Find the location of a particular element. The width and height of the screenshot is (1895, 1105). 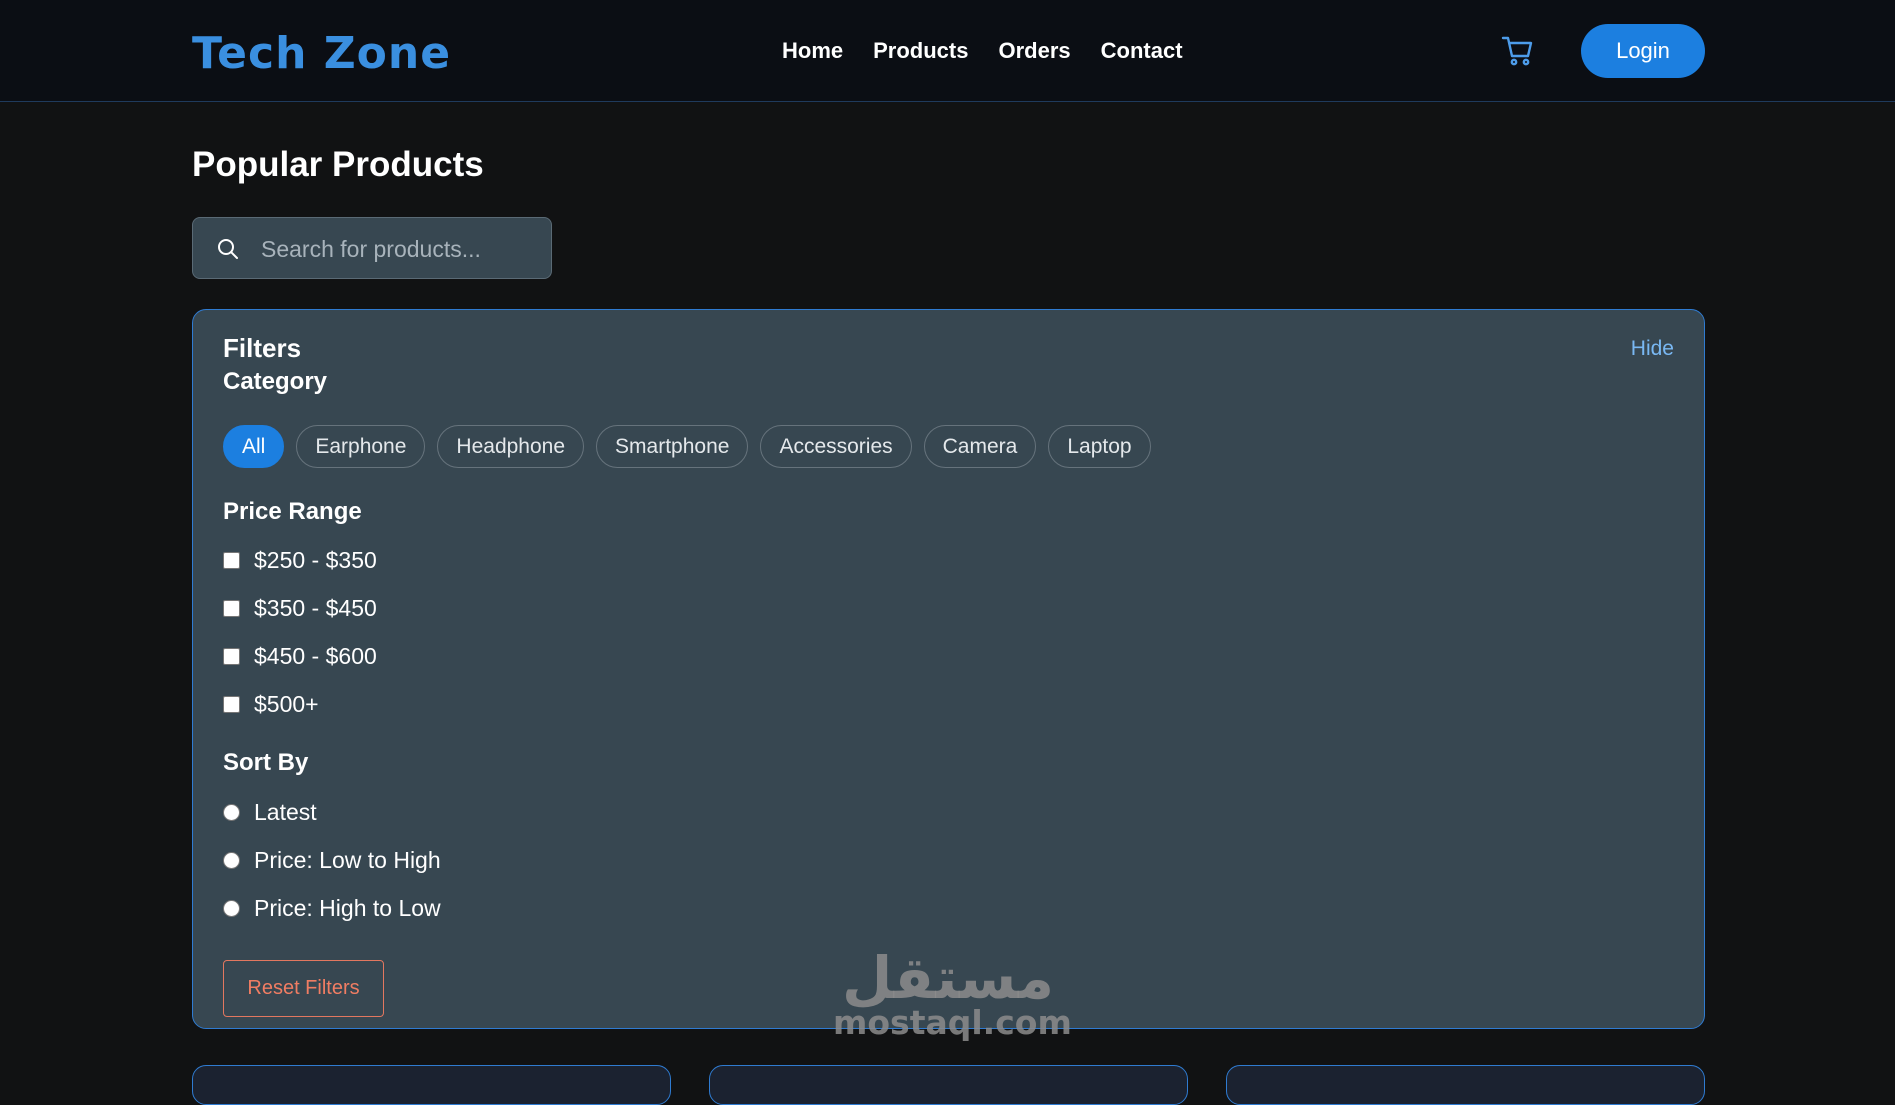

search-box is located at coordinates (372, 248).